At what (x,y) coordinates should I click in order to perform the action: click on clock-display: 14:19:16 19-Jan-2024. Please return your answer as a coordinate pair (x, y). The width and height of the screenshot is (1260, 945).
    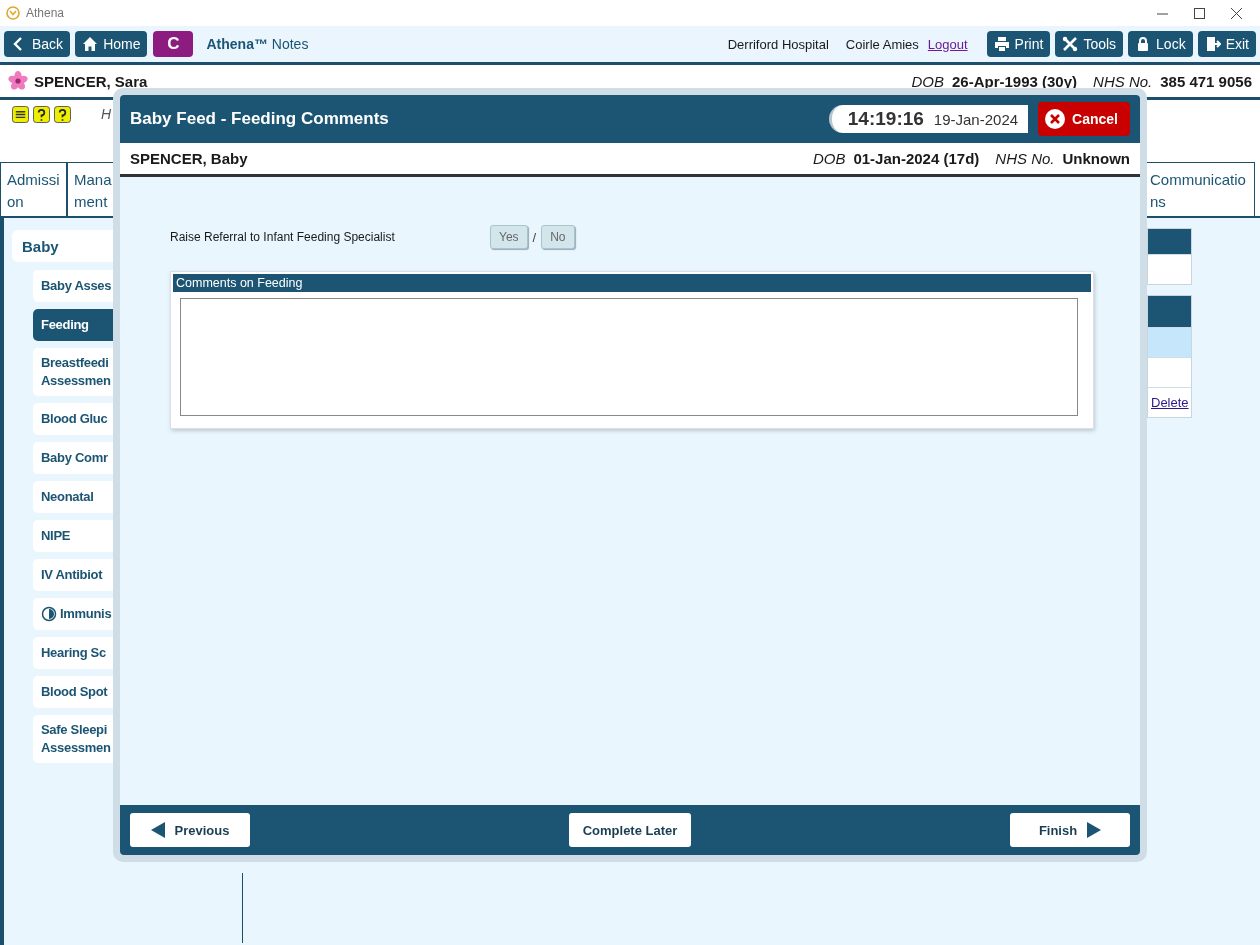
    Looking at the image, I should click on (928, 119).